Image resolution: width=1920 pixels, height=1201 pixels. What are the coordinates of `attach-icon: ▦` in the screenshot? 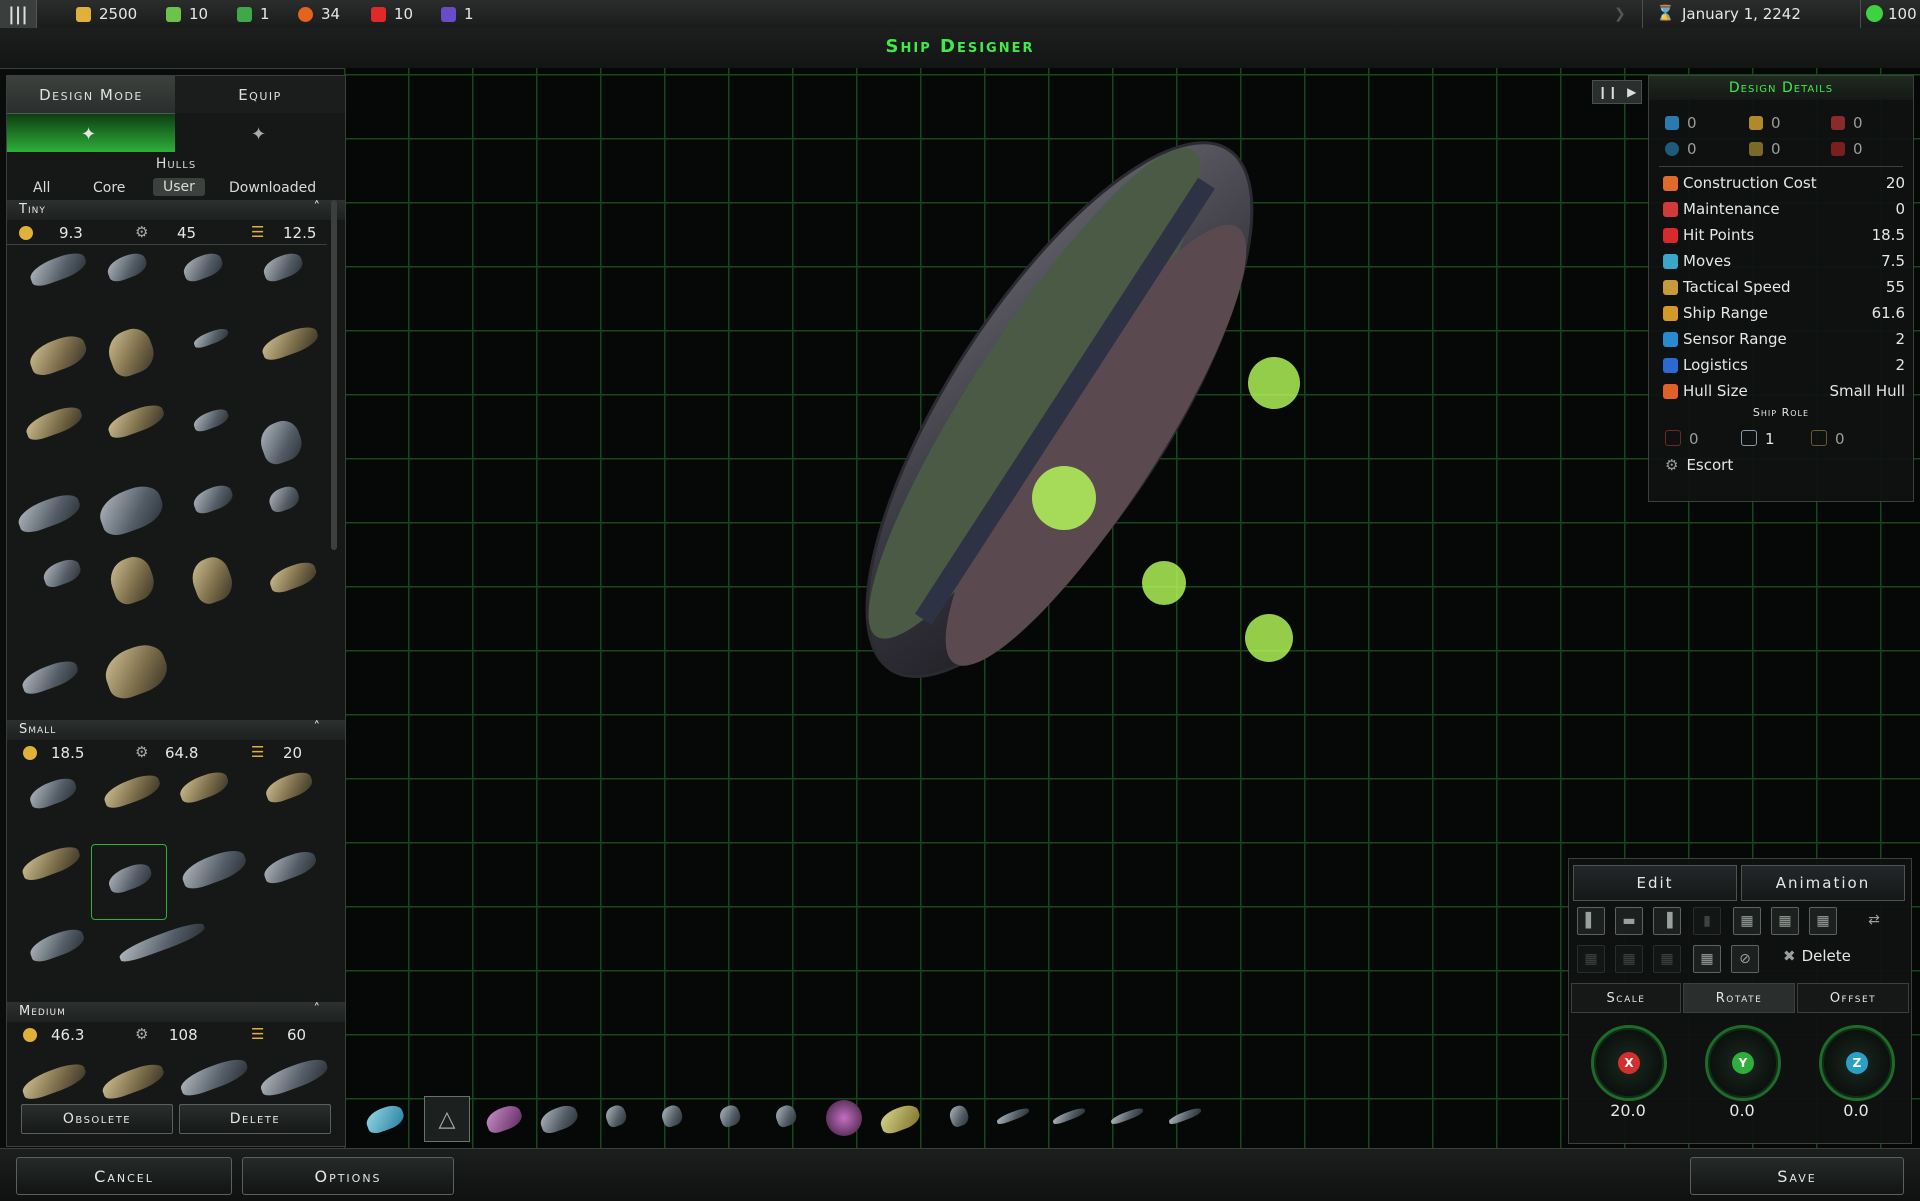 It's located at (1591, 959).